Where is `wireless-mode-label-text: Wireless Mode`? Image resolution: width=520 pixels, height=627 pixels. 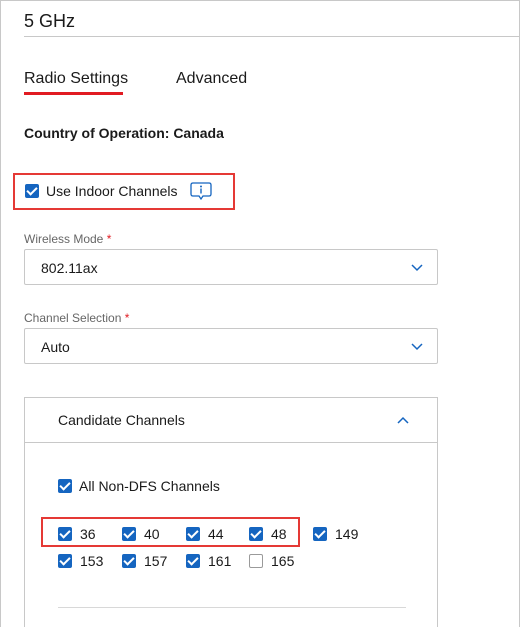
wireless-mode-label-text: Wireless Mode is located at coordinates (64, 239).